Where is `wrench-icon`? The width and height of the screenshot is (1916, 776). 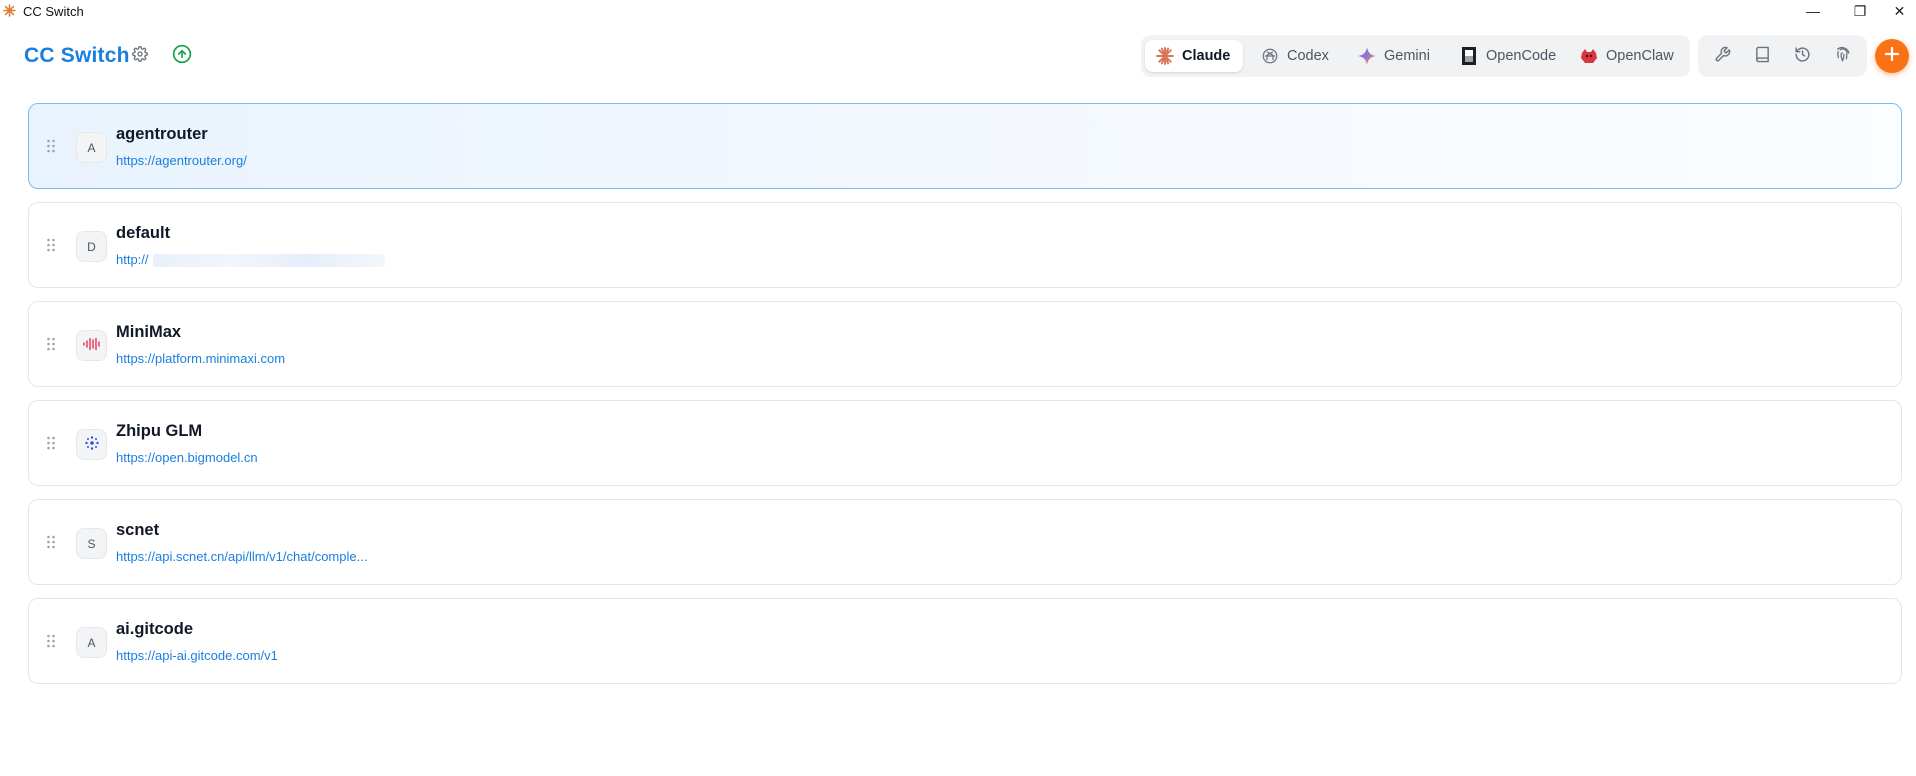
wrench-icon is located at coordinates (1722, 57).